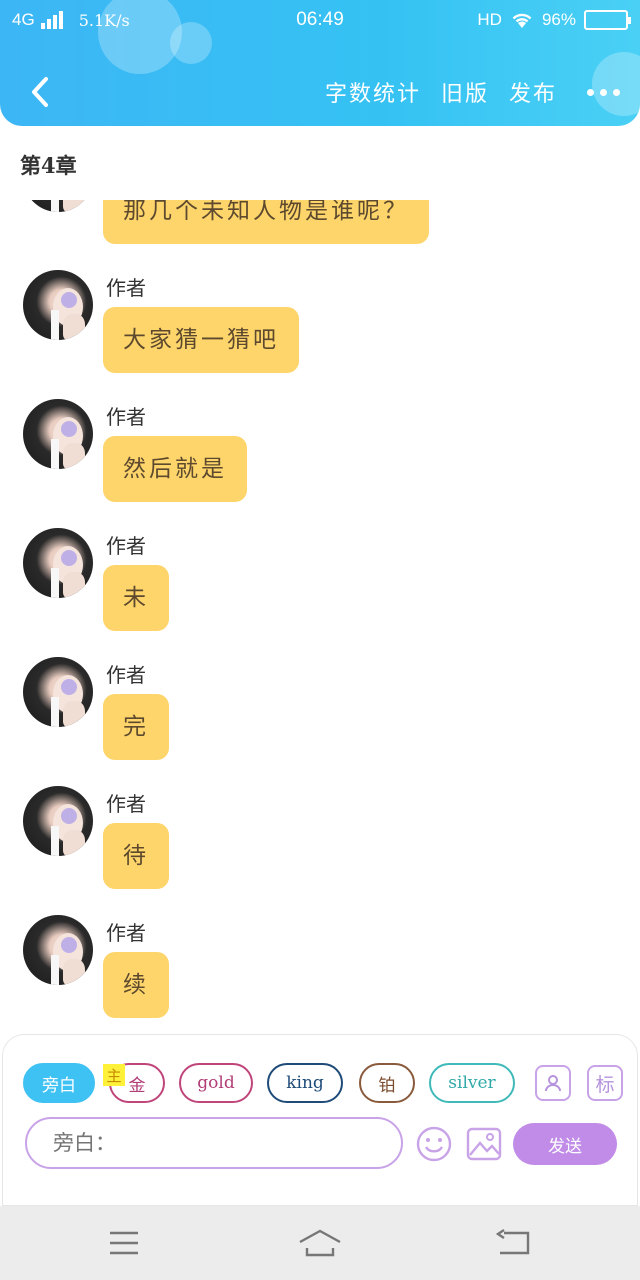  I want to click on role-chip-silver: silver, so click(472, 1083).